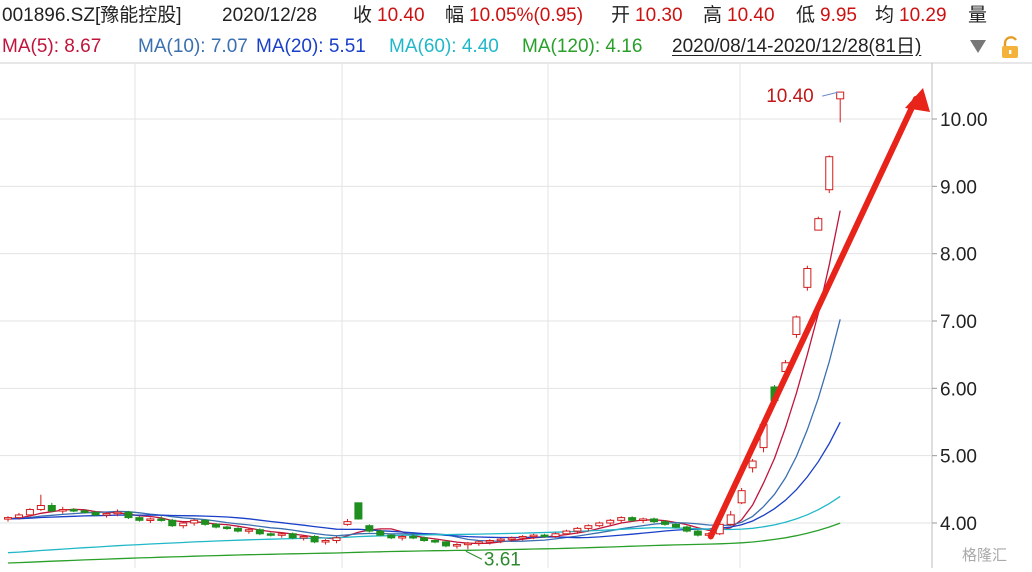  I want to click on y-tick-label-1: 5.00, so click(958, 457).